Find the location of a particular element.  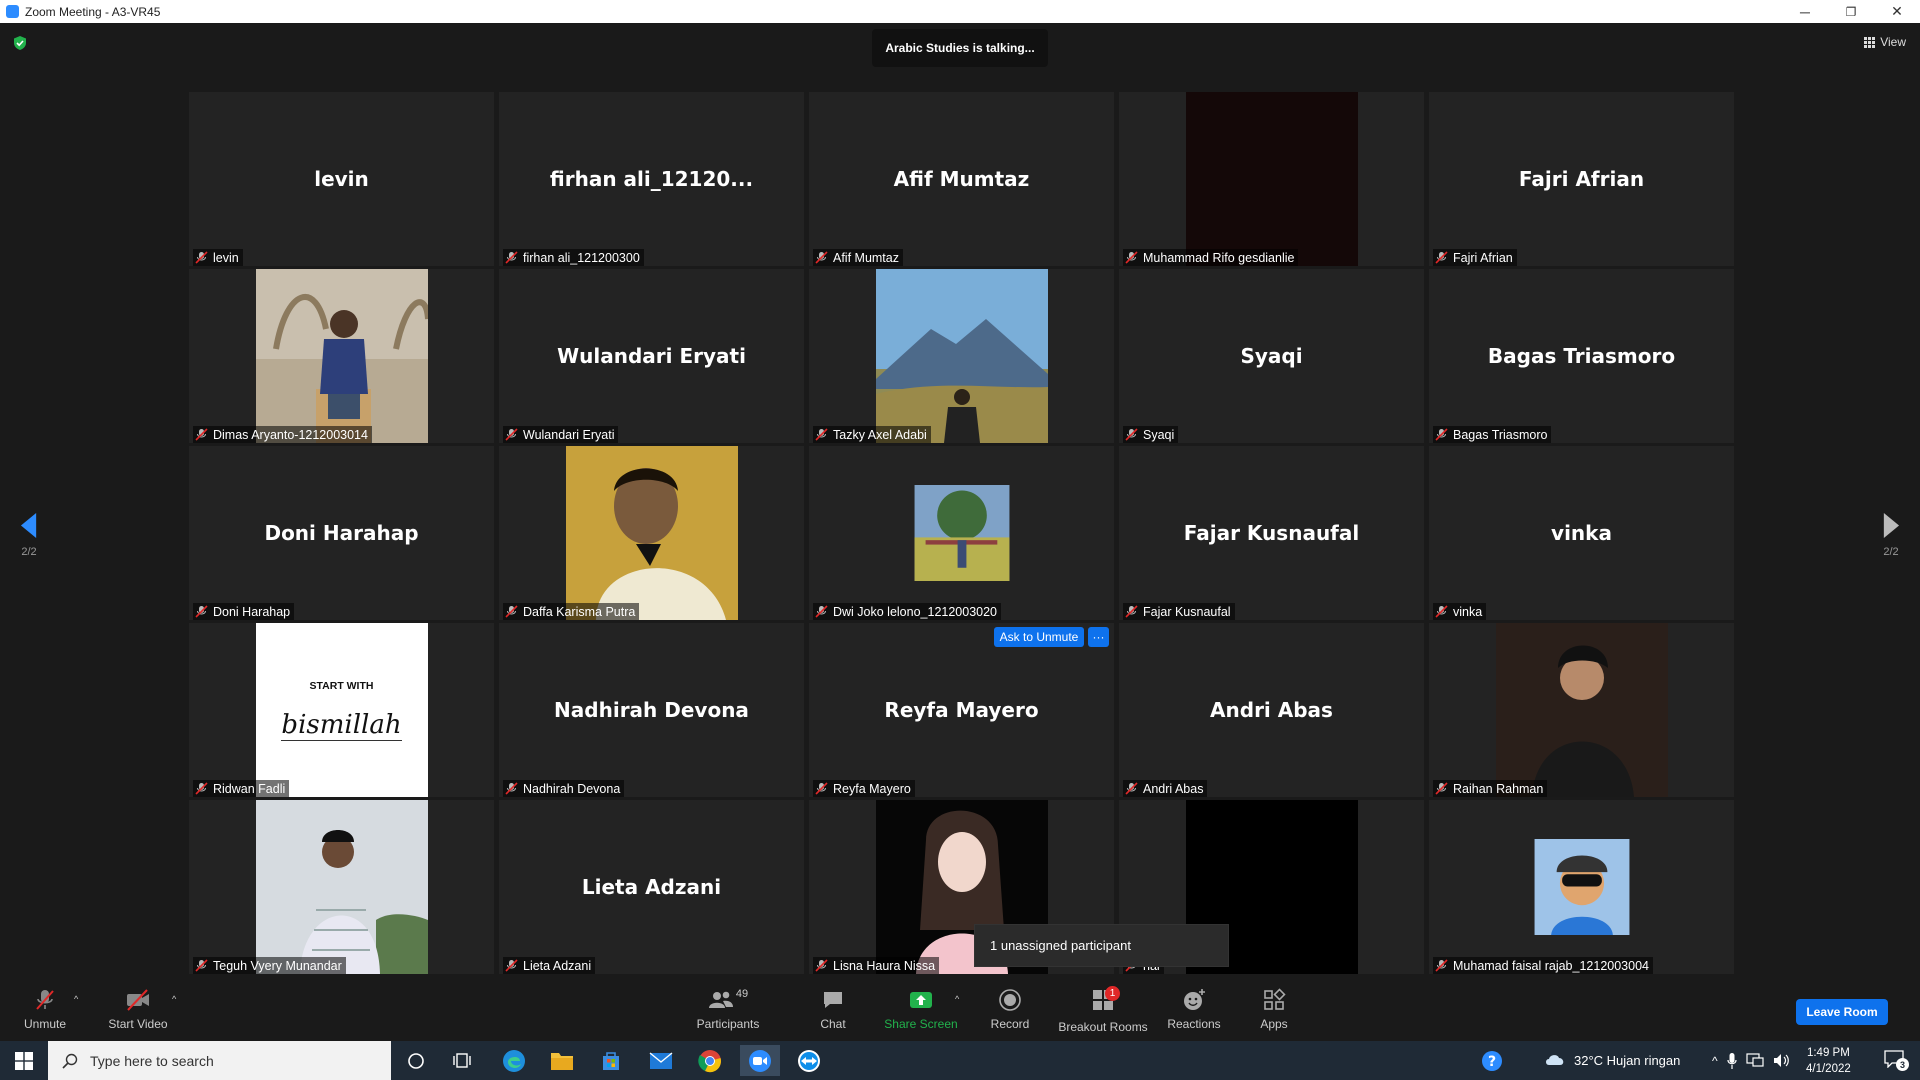

participant-tile: Afif Mumtaz Afif Mumtaz is located at coordinates (961, 179).